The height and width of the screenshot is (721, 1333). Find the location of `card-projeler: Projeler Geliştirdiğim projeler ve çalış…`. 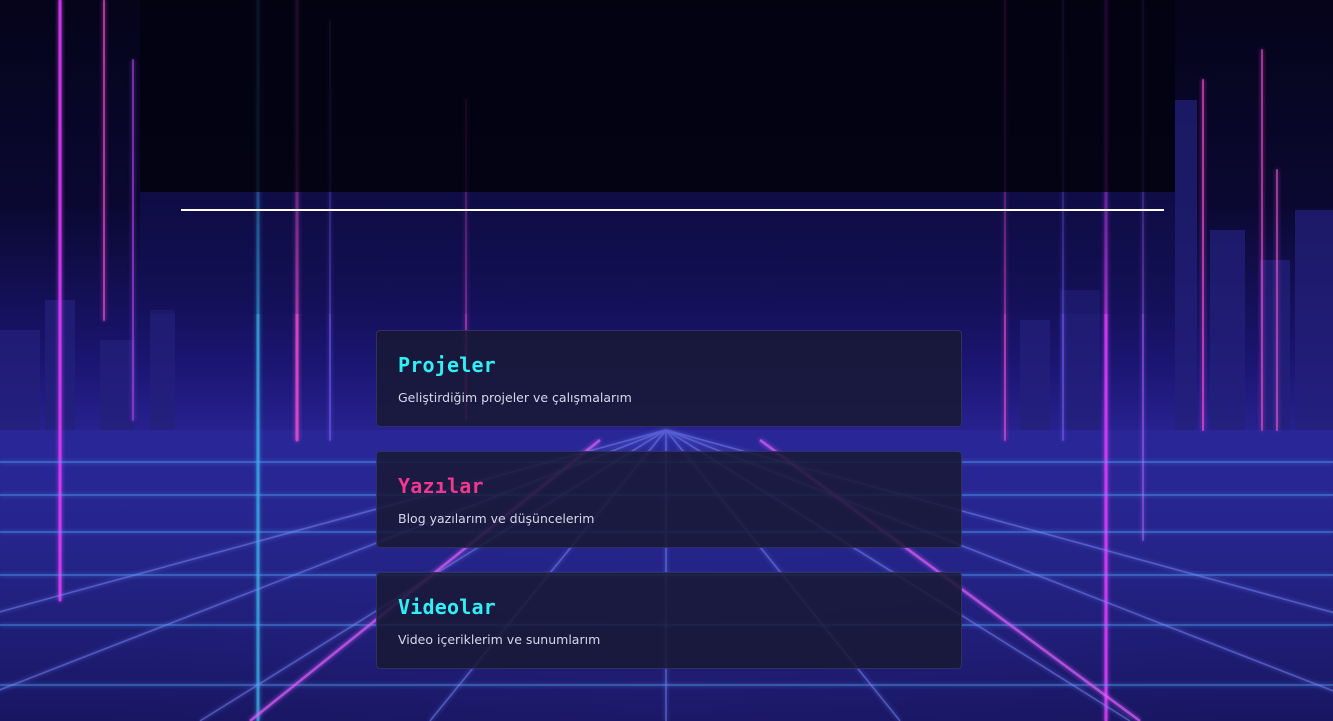

card-projeler: Projeler Geliştirdiğim projeler ve çalış… is located at coordinates (669, 378).